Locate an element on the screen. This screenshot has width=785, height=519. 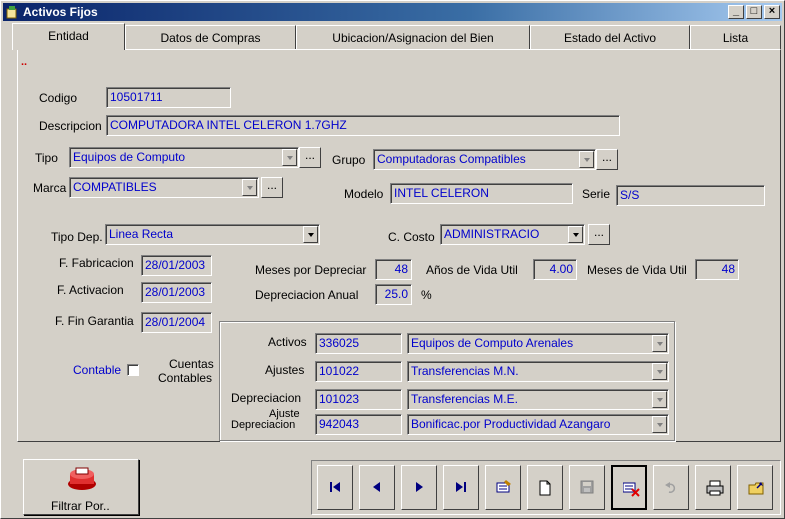
next-record-button is located at coordinates (419, 487).